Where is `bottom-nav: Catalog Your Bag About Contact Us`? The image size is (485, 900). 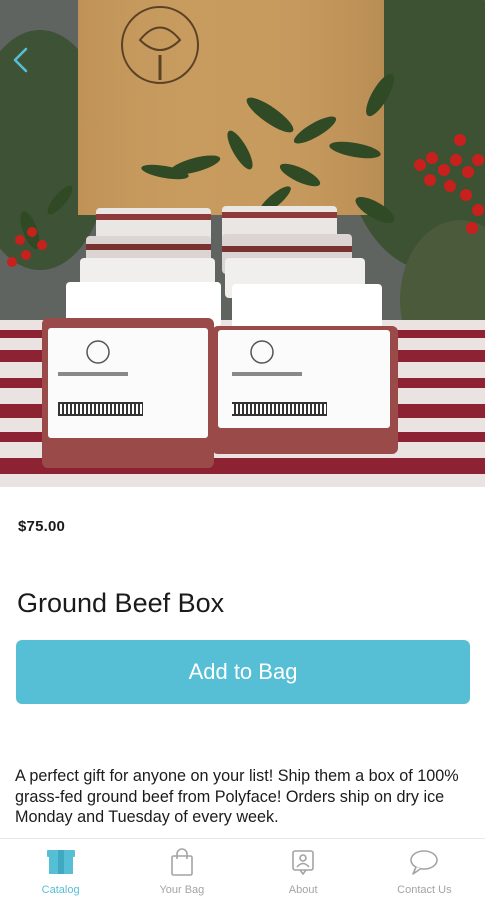 bottom-nav: Catalog Your Bag About Contact Us is located at coordinates (242, 869).